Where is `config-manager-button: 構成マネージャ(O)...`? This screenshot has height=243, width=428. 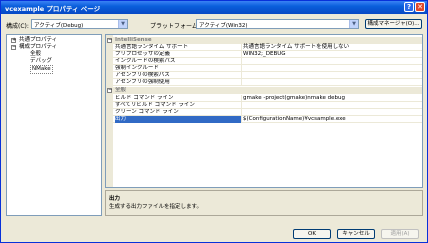
config-manager-button: 構成マネージャ(O)... is located at coordinates (393, 24).